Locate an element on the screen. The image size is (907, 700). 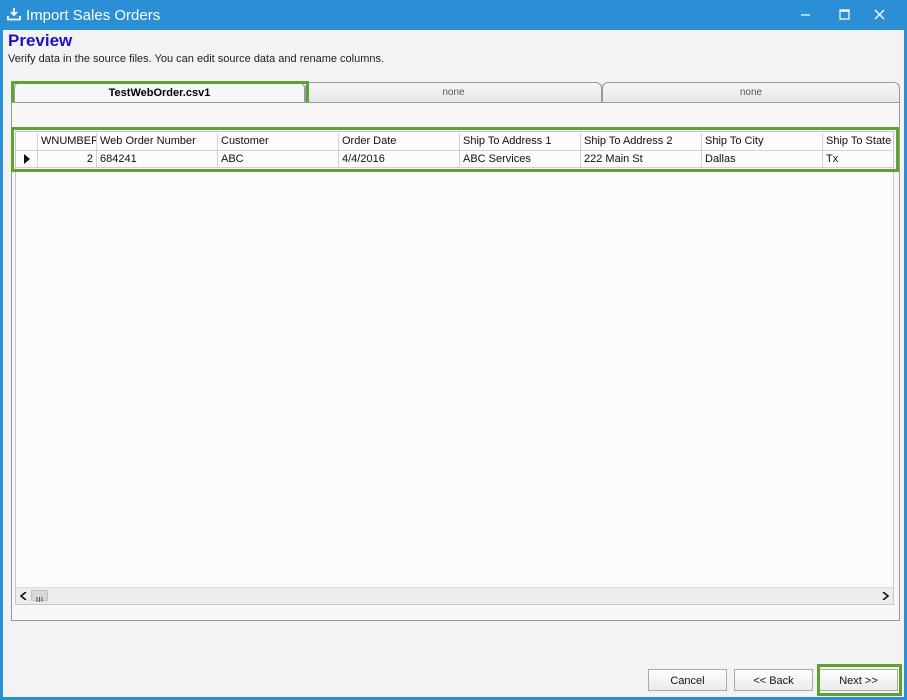
grid-corner-cell is located at coordinates (27, 142).